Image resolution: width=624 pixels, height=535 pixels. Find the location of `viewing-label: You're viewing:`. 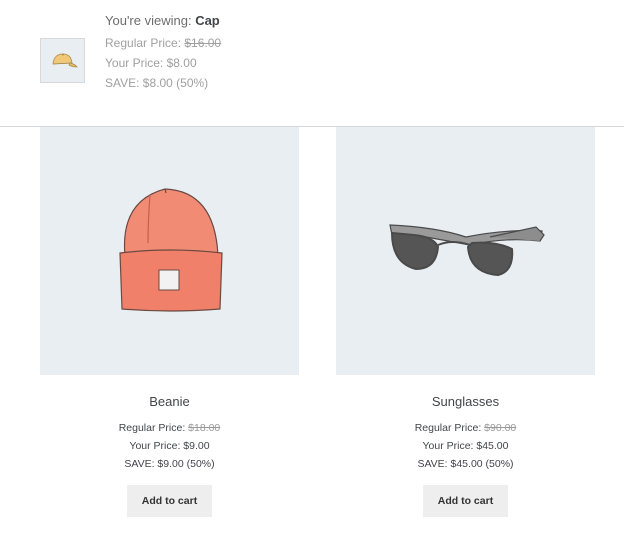

viewing-label: You're viewing: is located at coordinates (148, 20).